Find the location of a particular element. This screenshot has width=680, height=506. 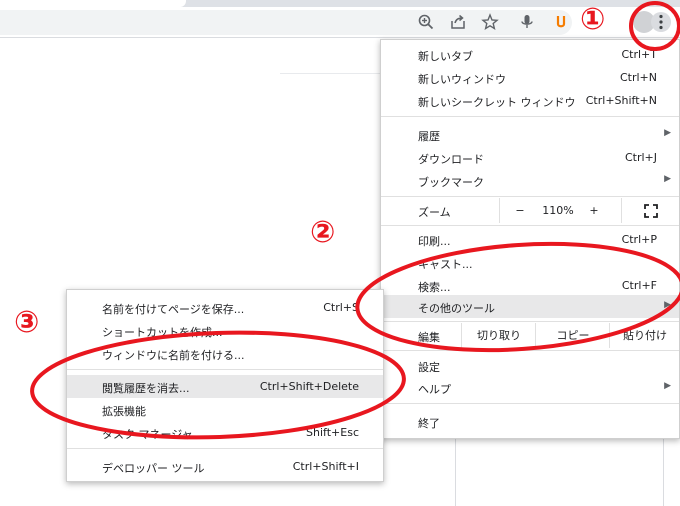

menu-item-shortcut: Ctrl+P is located at coordinates (639, 239).